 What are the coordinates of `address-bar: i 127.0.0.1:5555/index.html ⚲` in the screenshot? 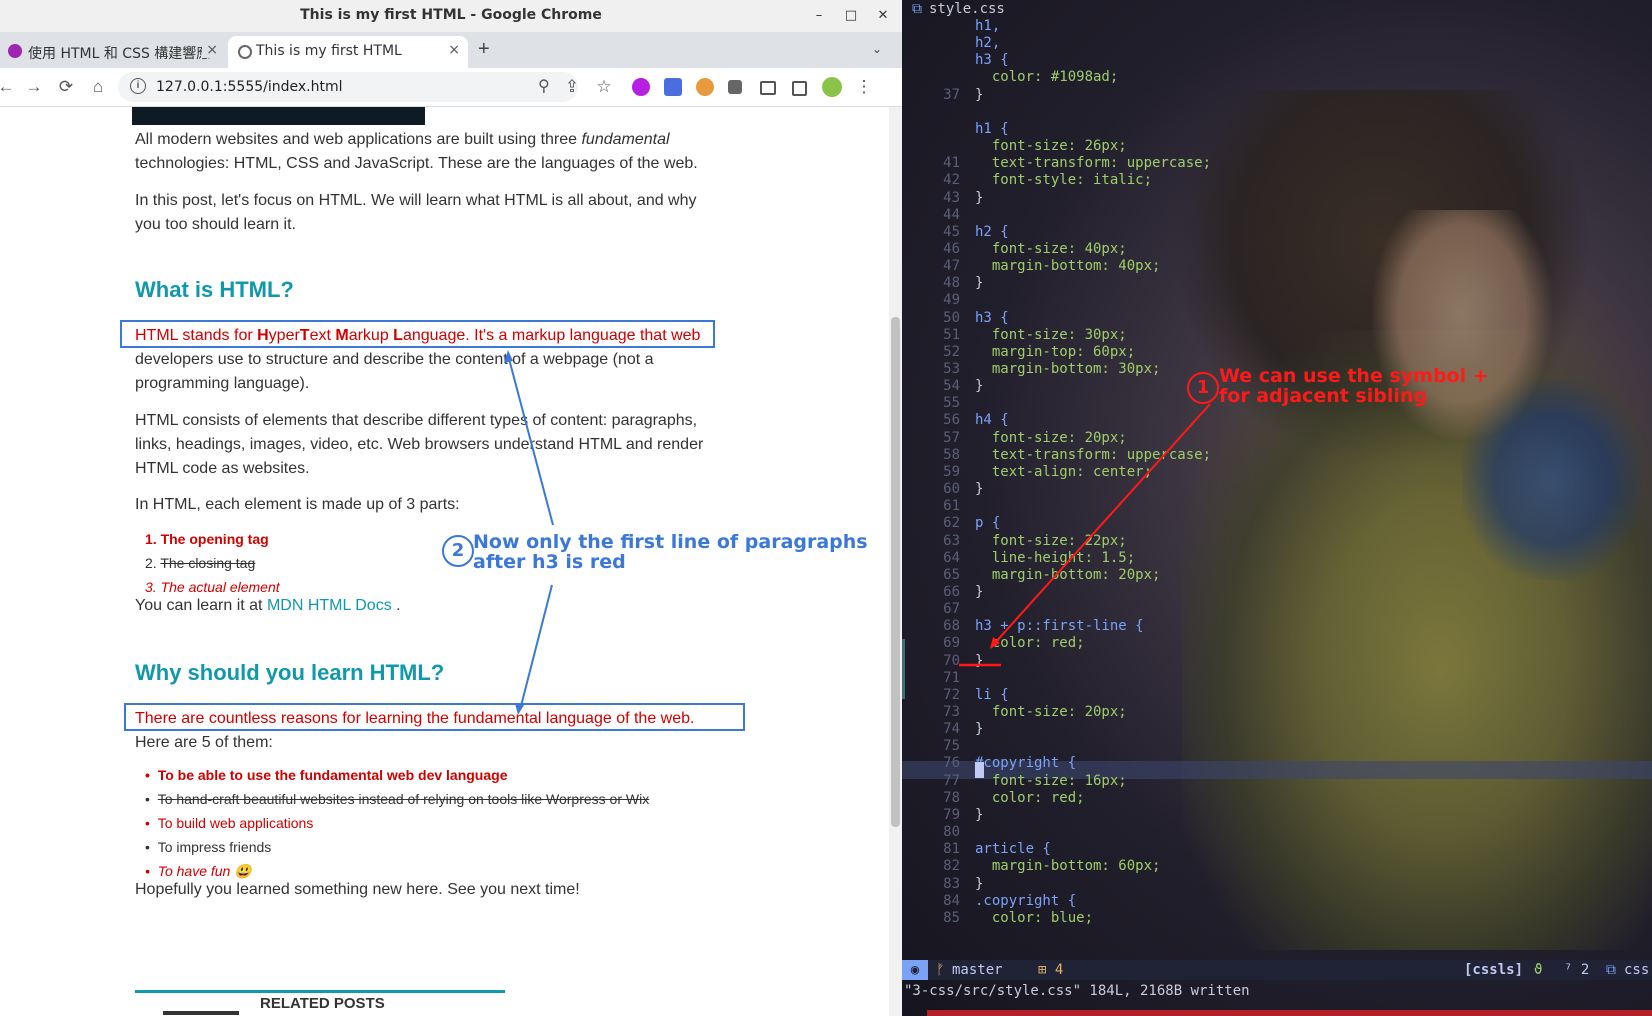 It's located at (348, 87).